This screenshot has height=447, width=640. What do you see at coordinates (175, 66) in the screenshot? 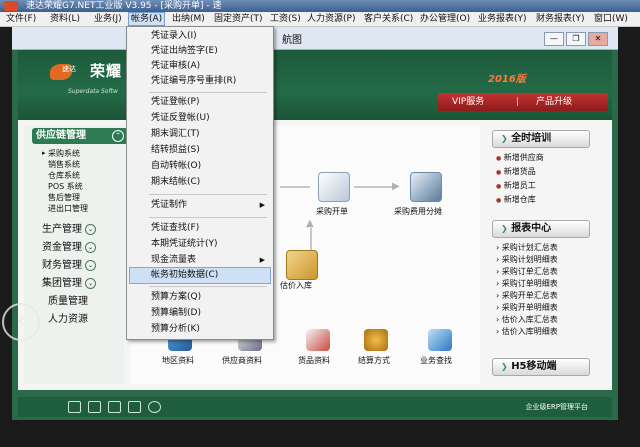
I see `menu-voucher-audit: 凭证审核(A)` at bounding box center [175, 66].